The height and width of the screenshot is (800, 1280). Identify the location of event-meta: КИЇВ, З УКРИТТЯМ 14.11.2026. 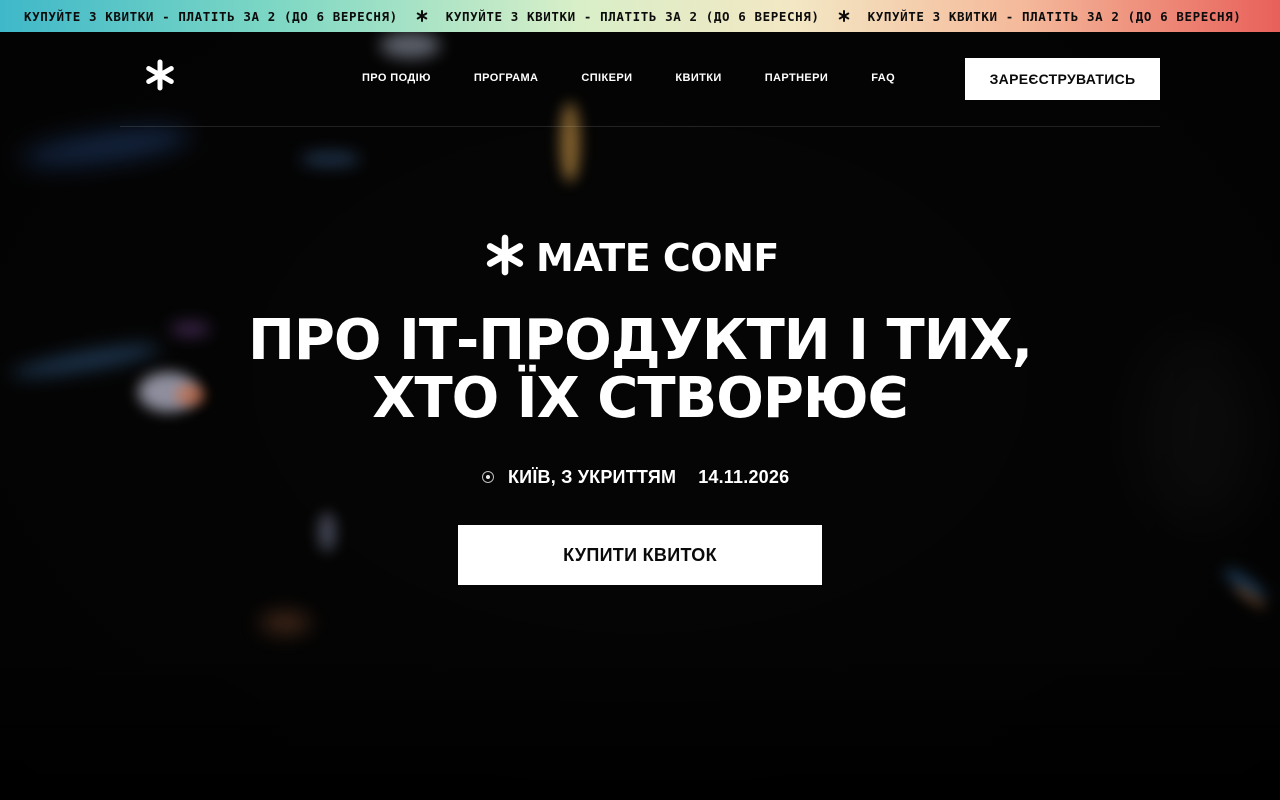
(635, 477).